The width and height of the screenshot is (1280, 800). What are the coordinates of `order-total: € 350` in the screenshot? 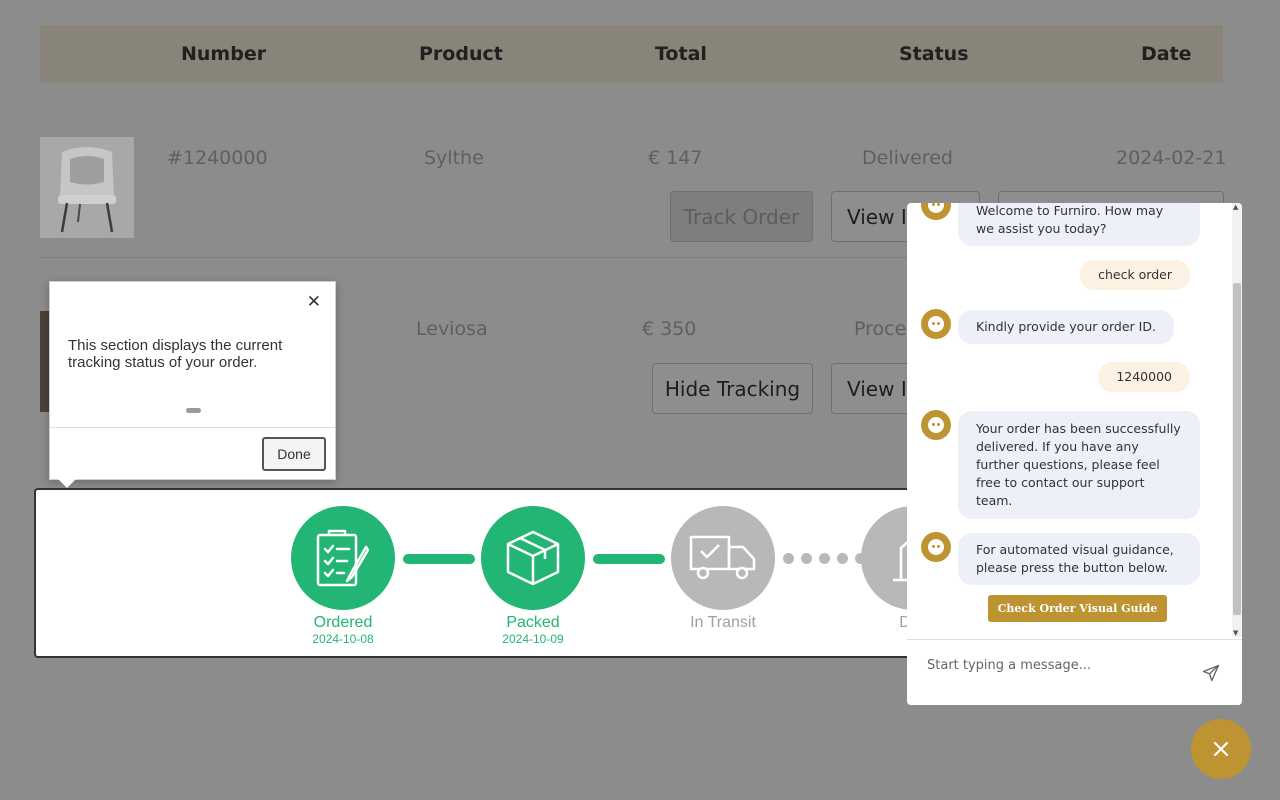 It's located at (669, 329).